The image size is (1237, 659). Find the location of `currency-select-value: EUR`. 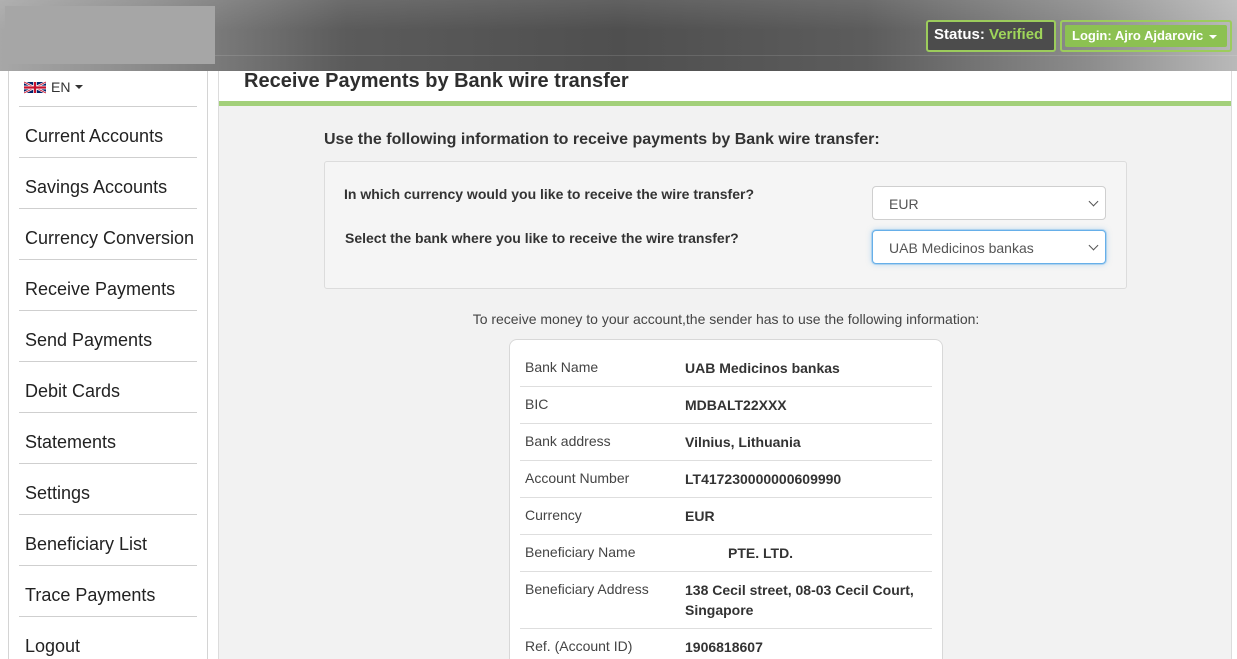

currency-select-value: EUR is located at coordinates (904, 204).